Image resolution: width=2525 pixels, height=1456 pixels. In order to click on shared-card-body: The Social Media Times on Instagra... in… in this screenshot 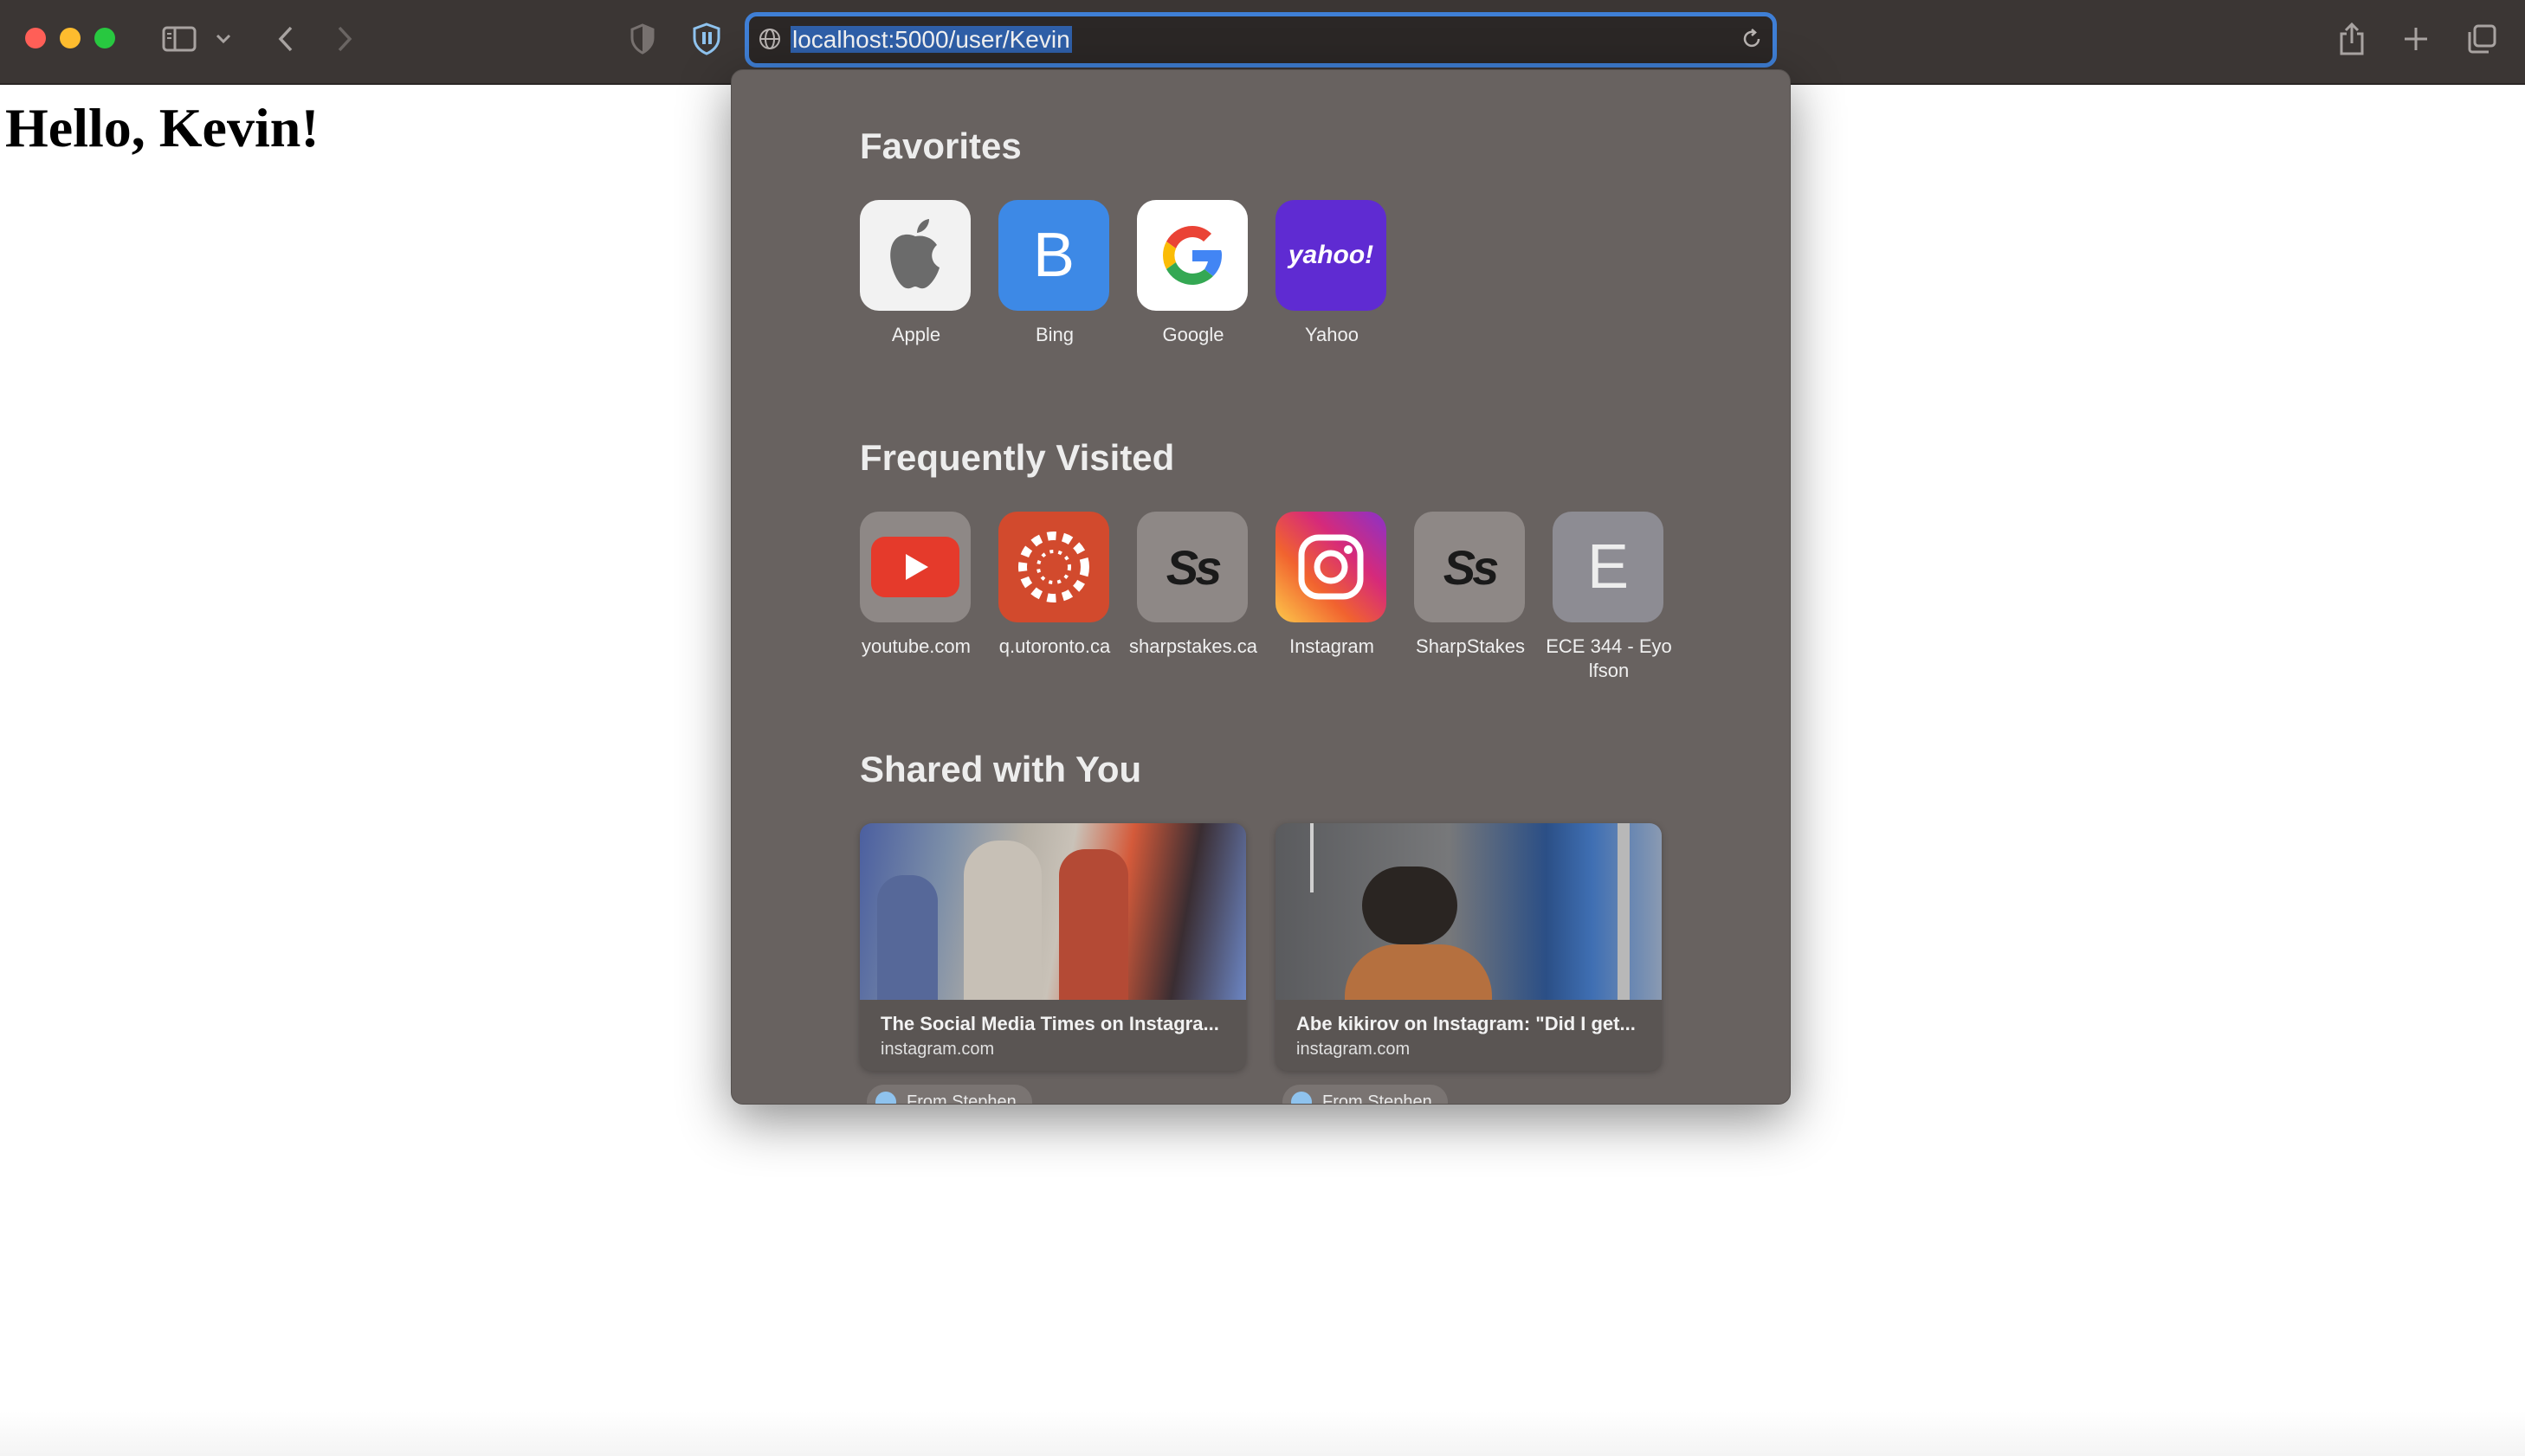, I will do `click(1053, 947)`.